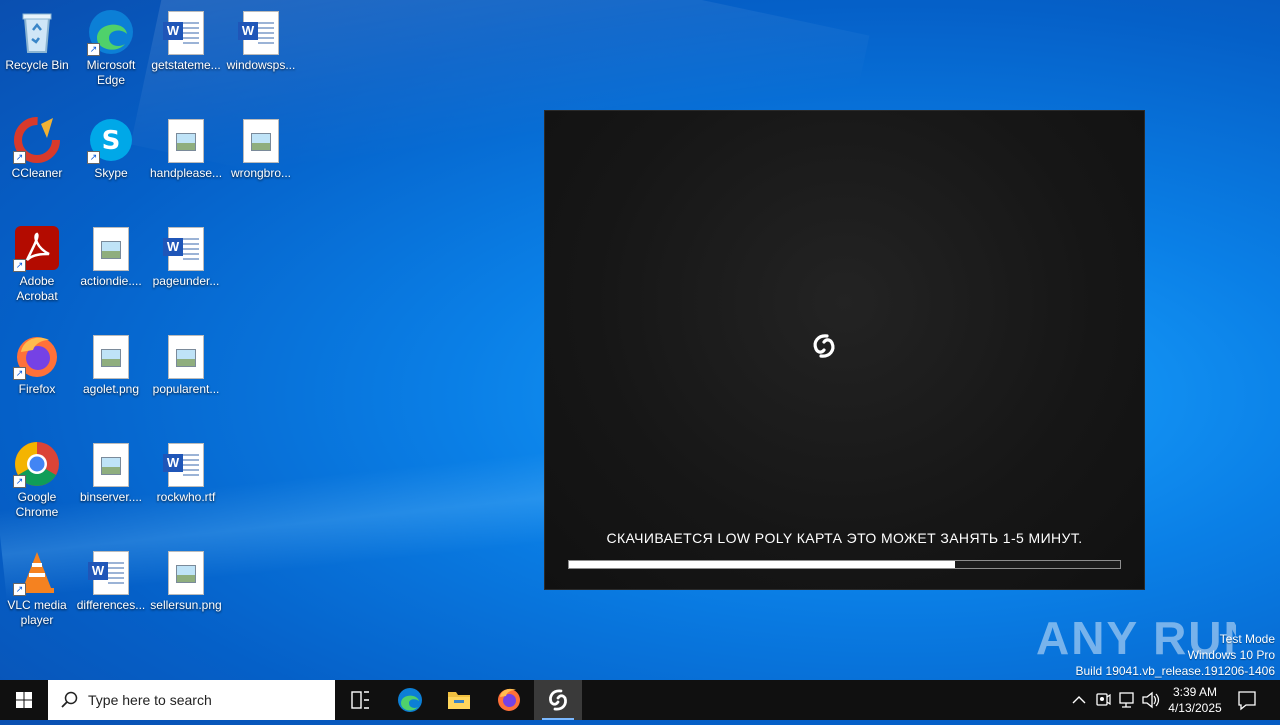 The width and height of the screenshot is (1280, 725). Describe the element at coordinates (37, 32) in the screenshot. I see `recycle-bin-icon` at that location.